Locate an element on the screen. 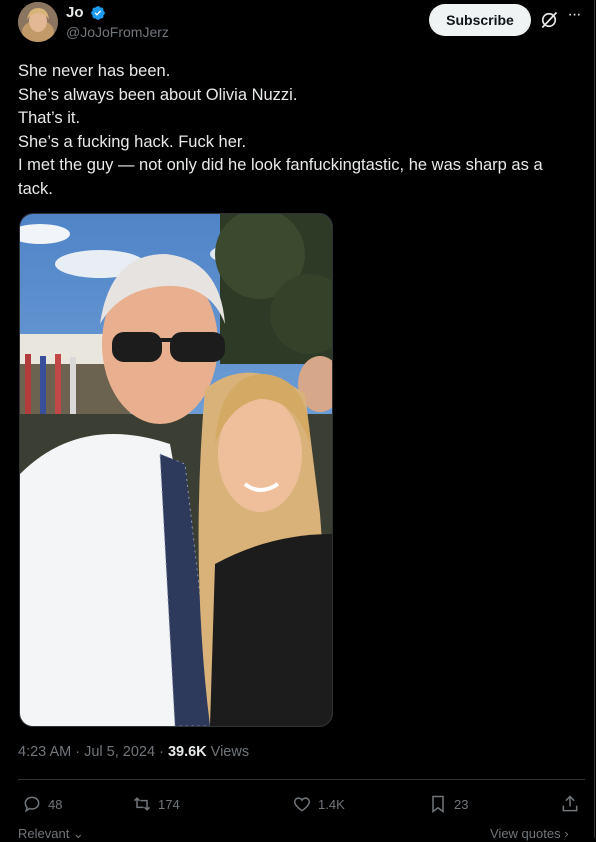  share-button is located at coordinates (573, 804).